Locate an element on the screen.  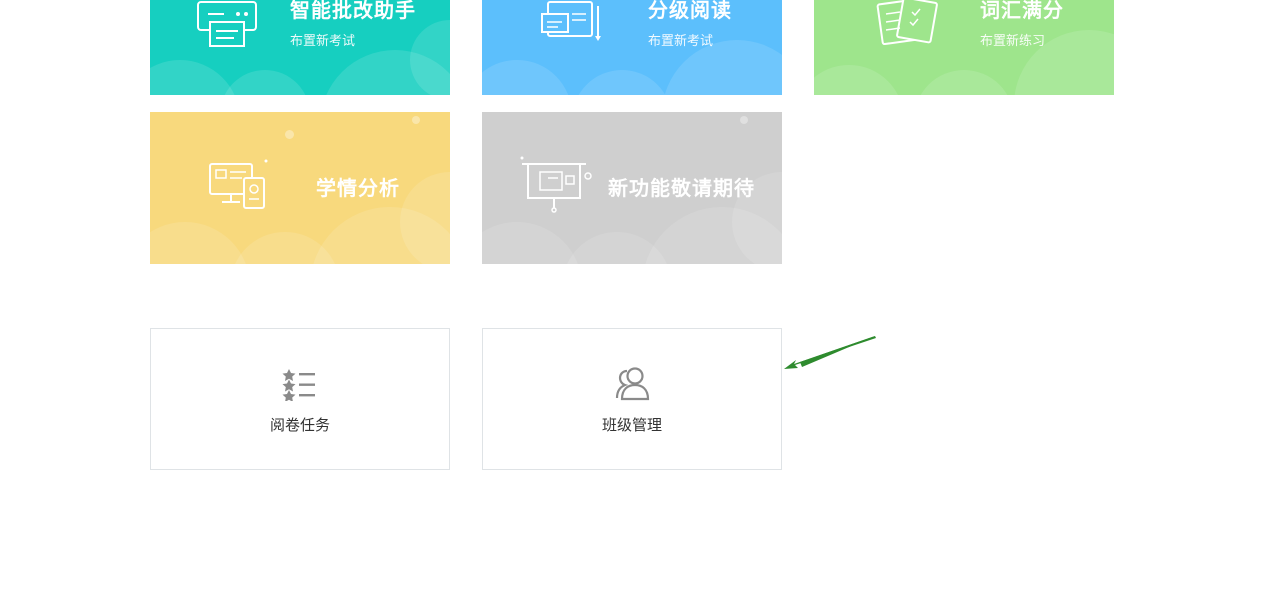
card-title: 新功能敬请期待 is located at coordinates (681, 188).